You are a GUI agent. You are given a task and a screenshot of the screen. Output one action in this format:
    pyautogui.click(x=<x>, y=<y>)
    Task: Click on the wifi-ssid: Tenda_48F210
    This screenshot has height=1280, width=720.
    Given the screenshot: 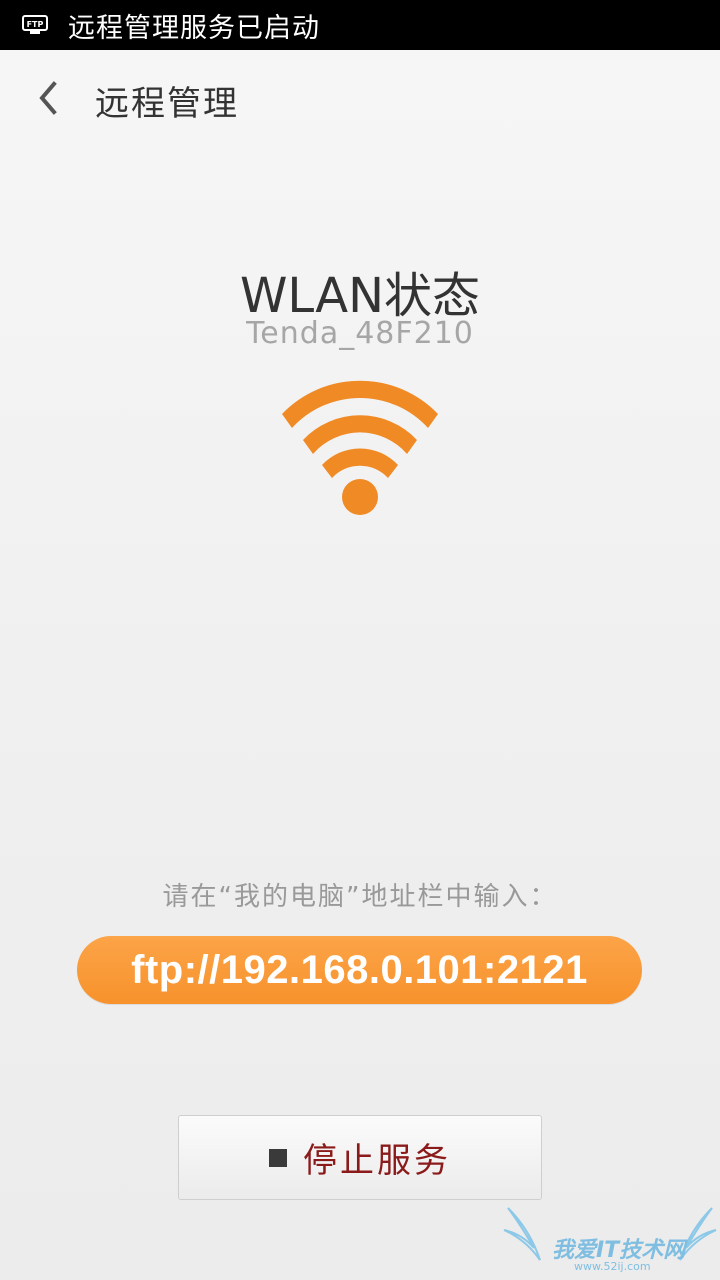 What is the action you would take?
    pyautogui.click(x=360, y=333)
    